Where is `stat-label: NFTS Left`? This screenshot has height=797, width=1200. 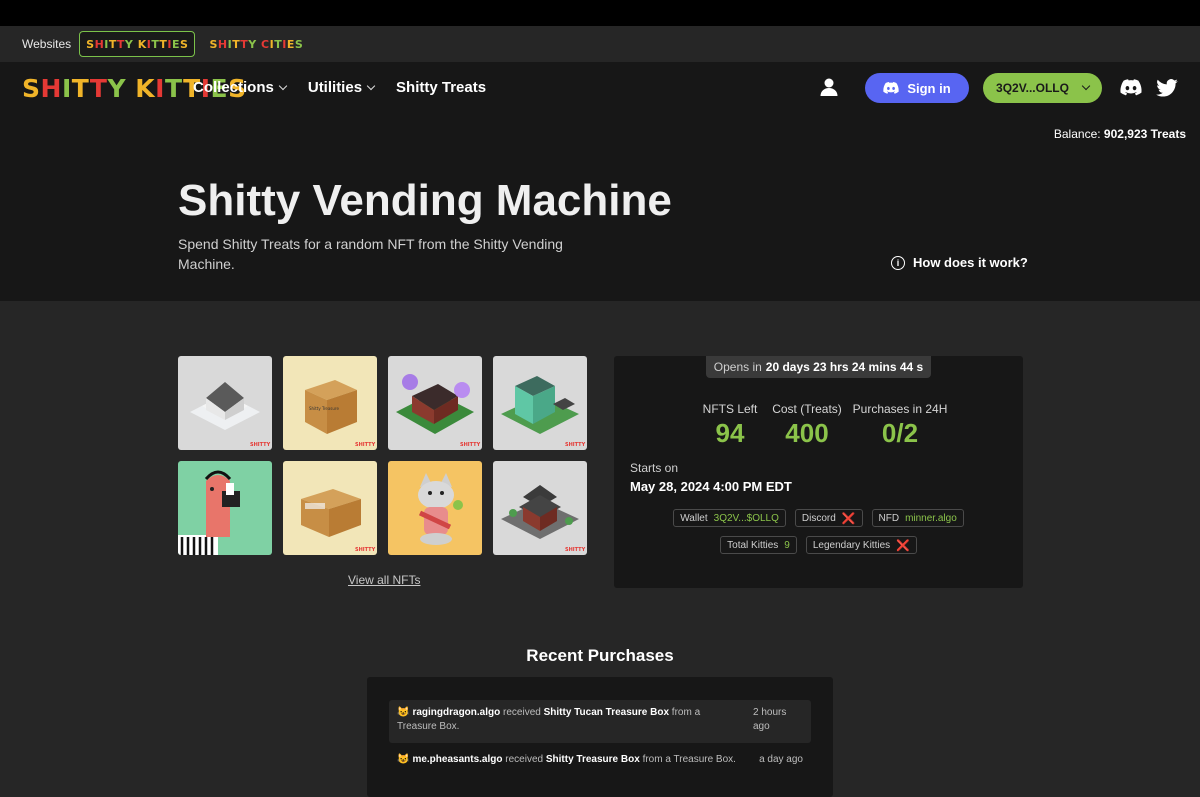 stat-label: NFTS Left is located at coordinates (730, 409).